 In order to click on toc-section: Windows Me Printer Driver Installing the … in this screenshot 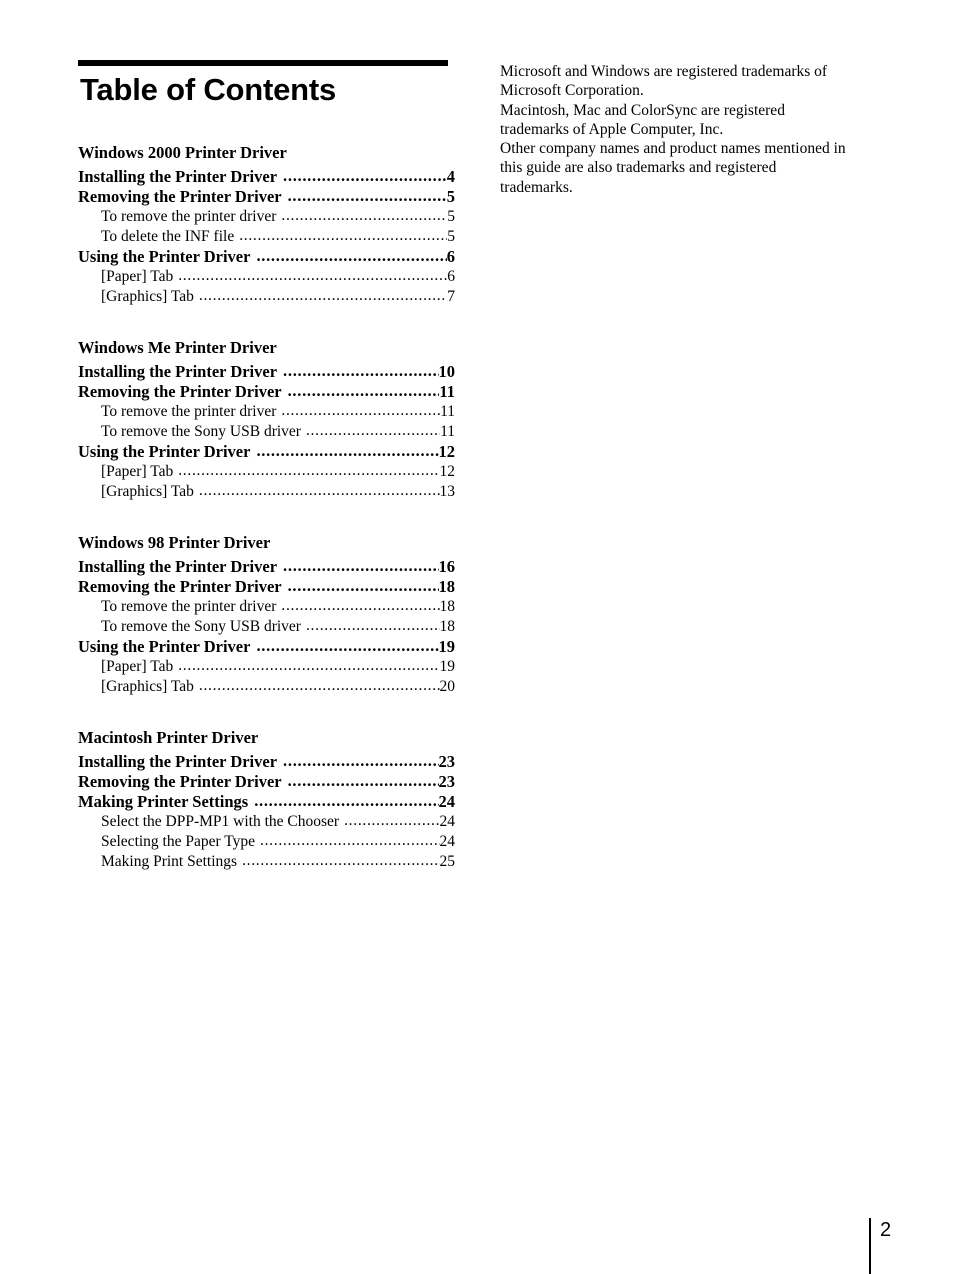, I will do `click(267, 419)`.